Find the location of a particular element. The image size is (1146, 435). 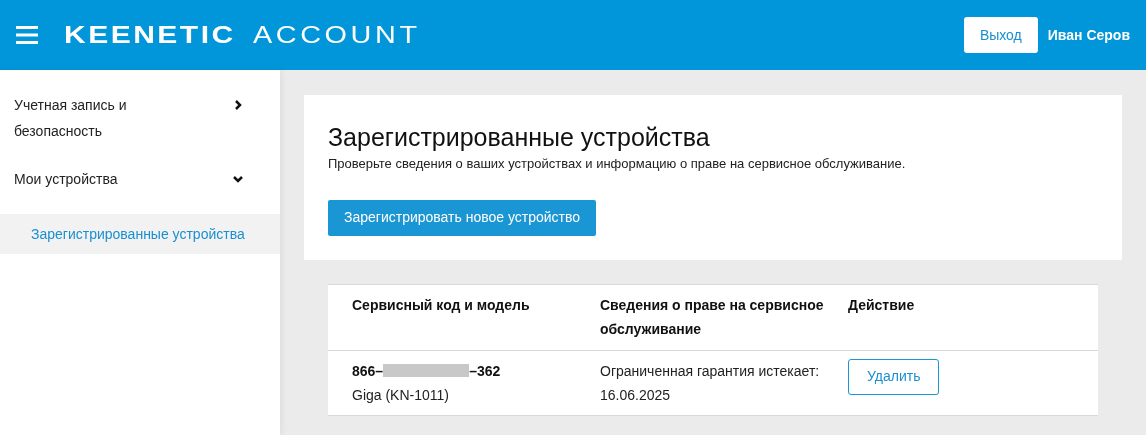

page-subtitle: Проверьте сведения о ваших устройствах и информацию о праве на сервисное обслуживание. is located at coordinates (617, 164).